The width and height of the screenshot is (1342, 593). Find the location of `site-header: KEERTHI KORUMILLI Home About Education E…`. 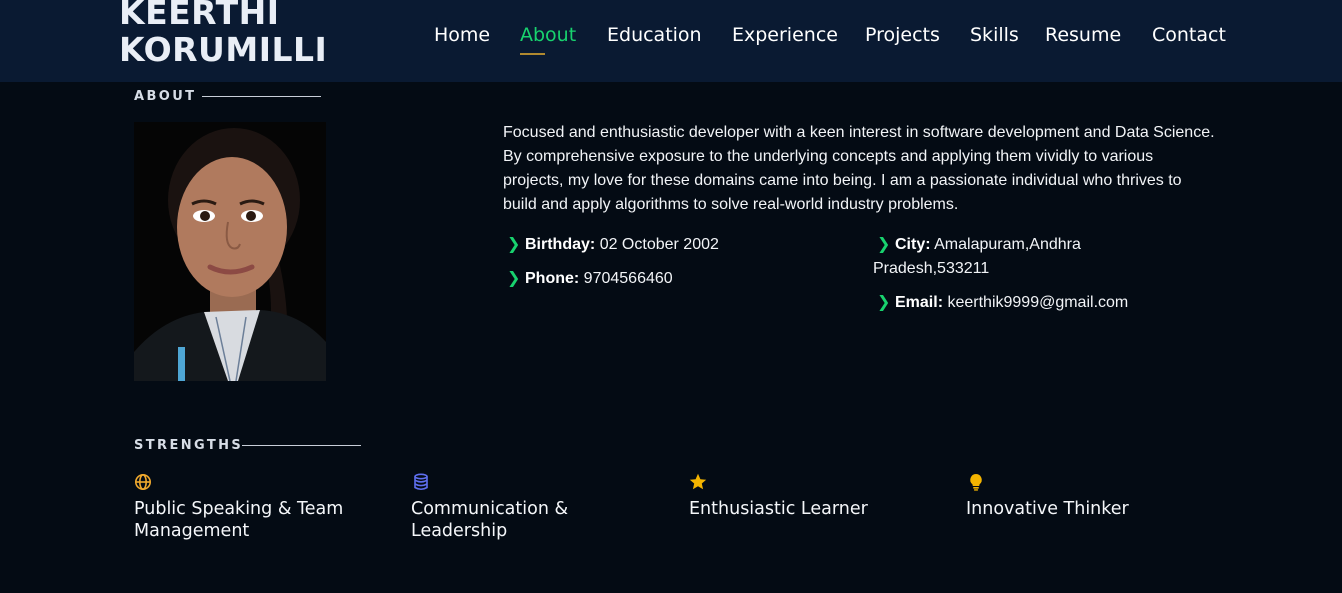

site-header: KEERTHI KORUMILLI Home About Education E… is located at coordinates (671, 41).